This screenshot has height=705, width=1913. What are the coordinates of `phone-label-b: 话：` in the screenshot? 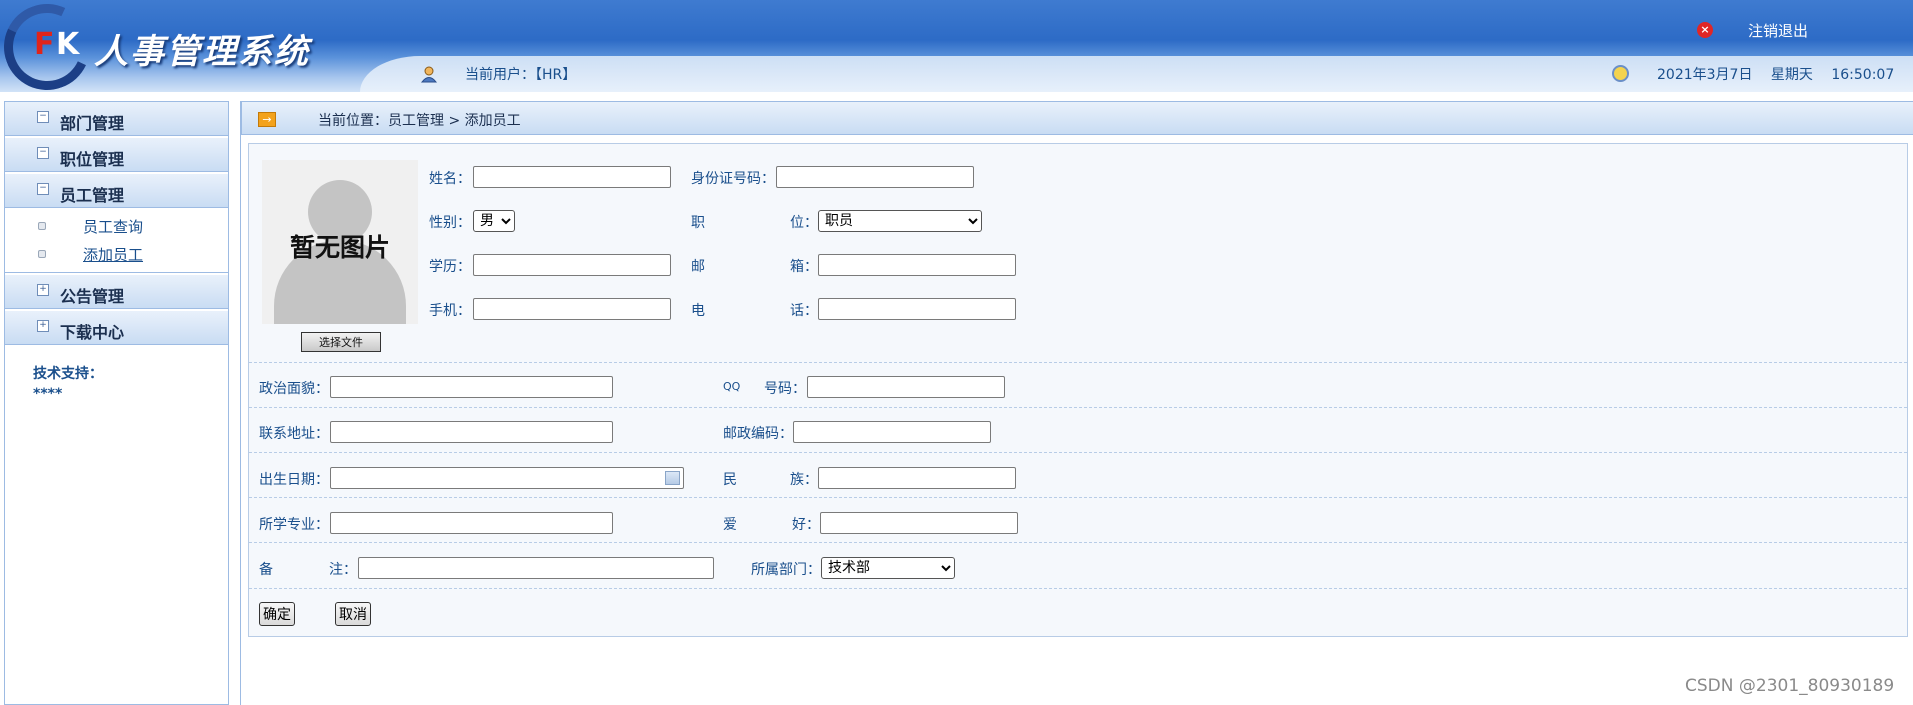 It's located at (804, 311).